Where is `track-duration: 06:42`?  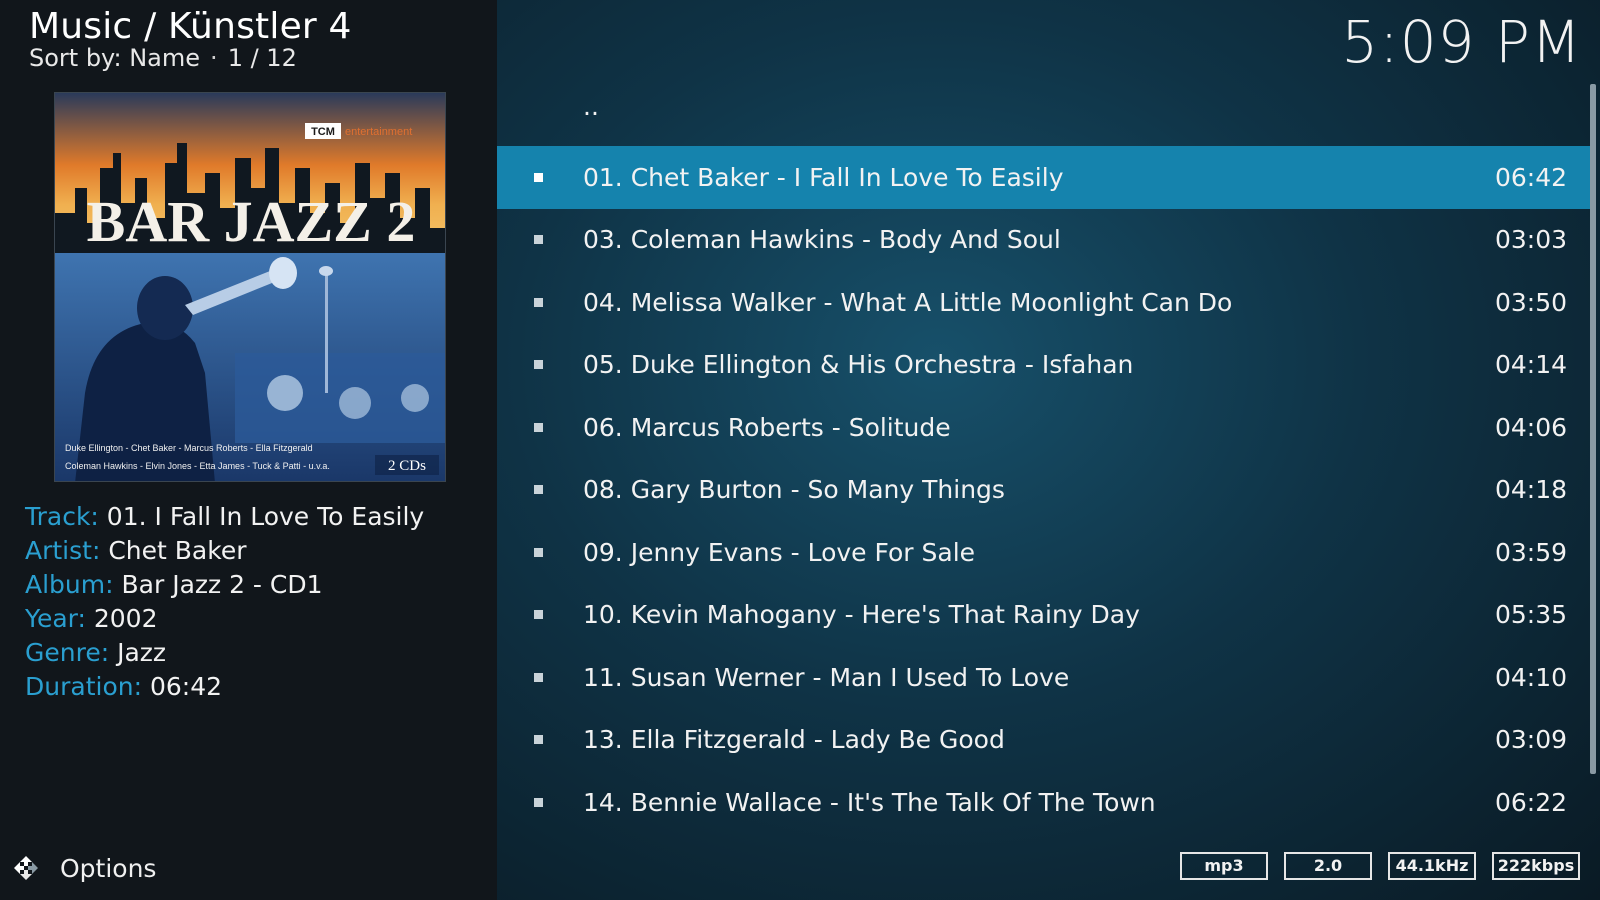 track-duration: 06:42 is located at coordinates (1530, 177).